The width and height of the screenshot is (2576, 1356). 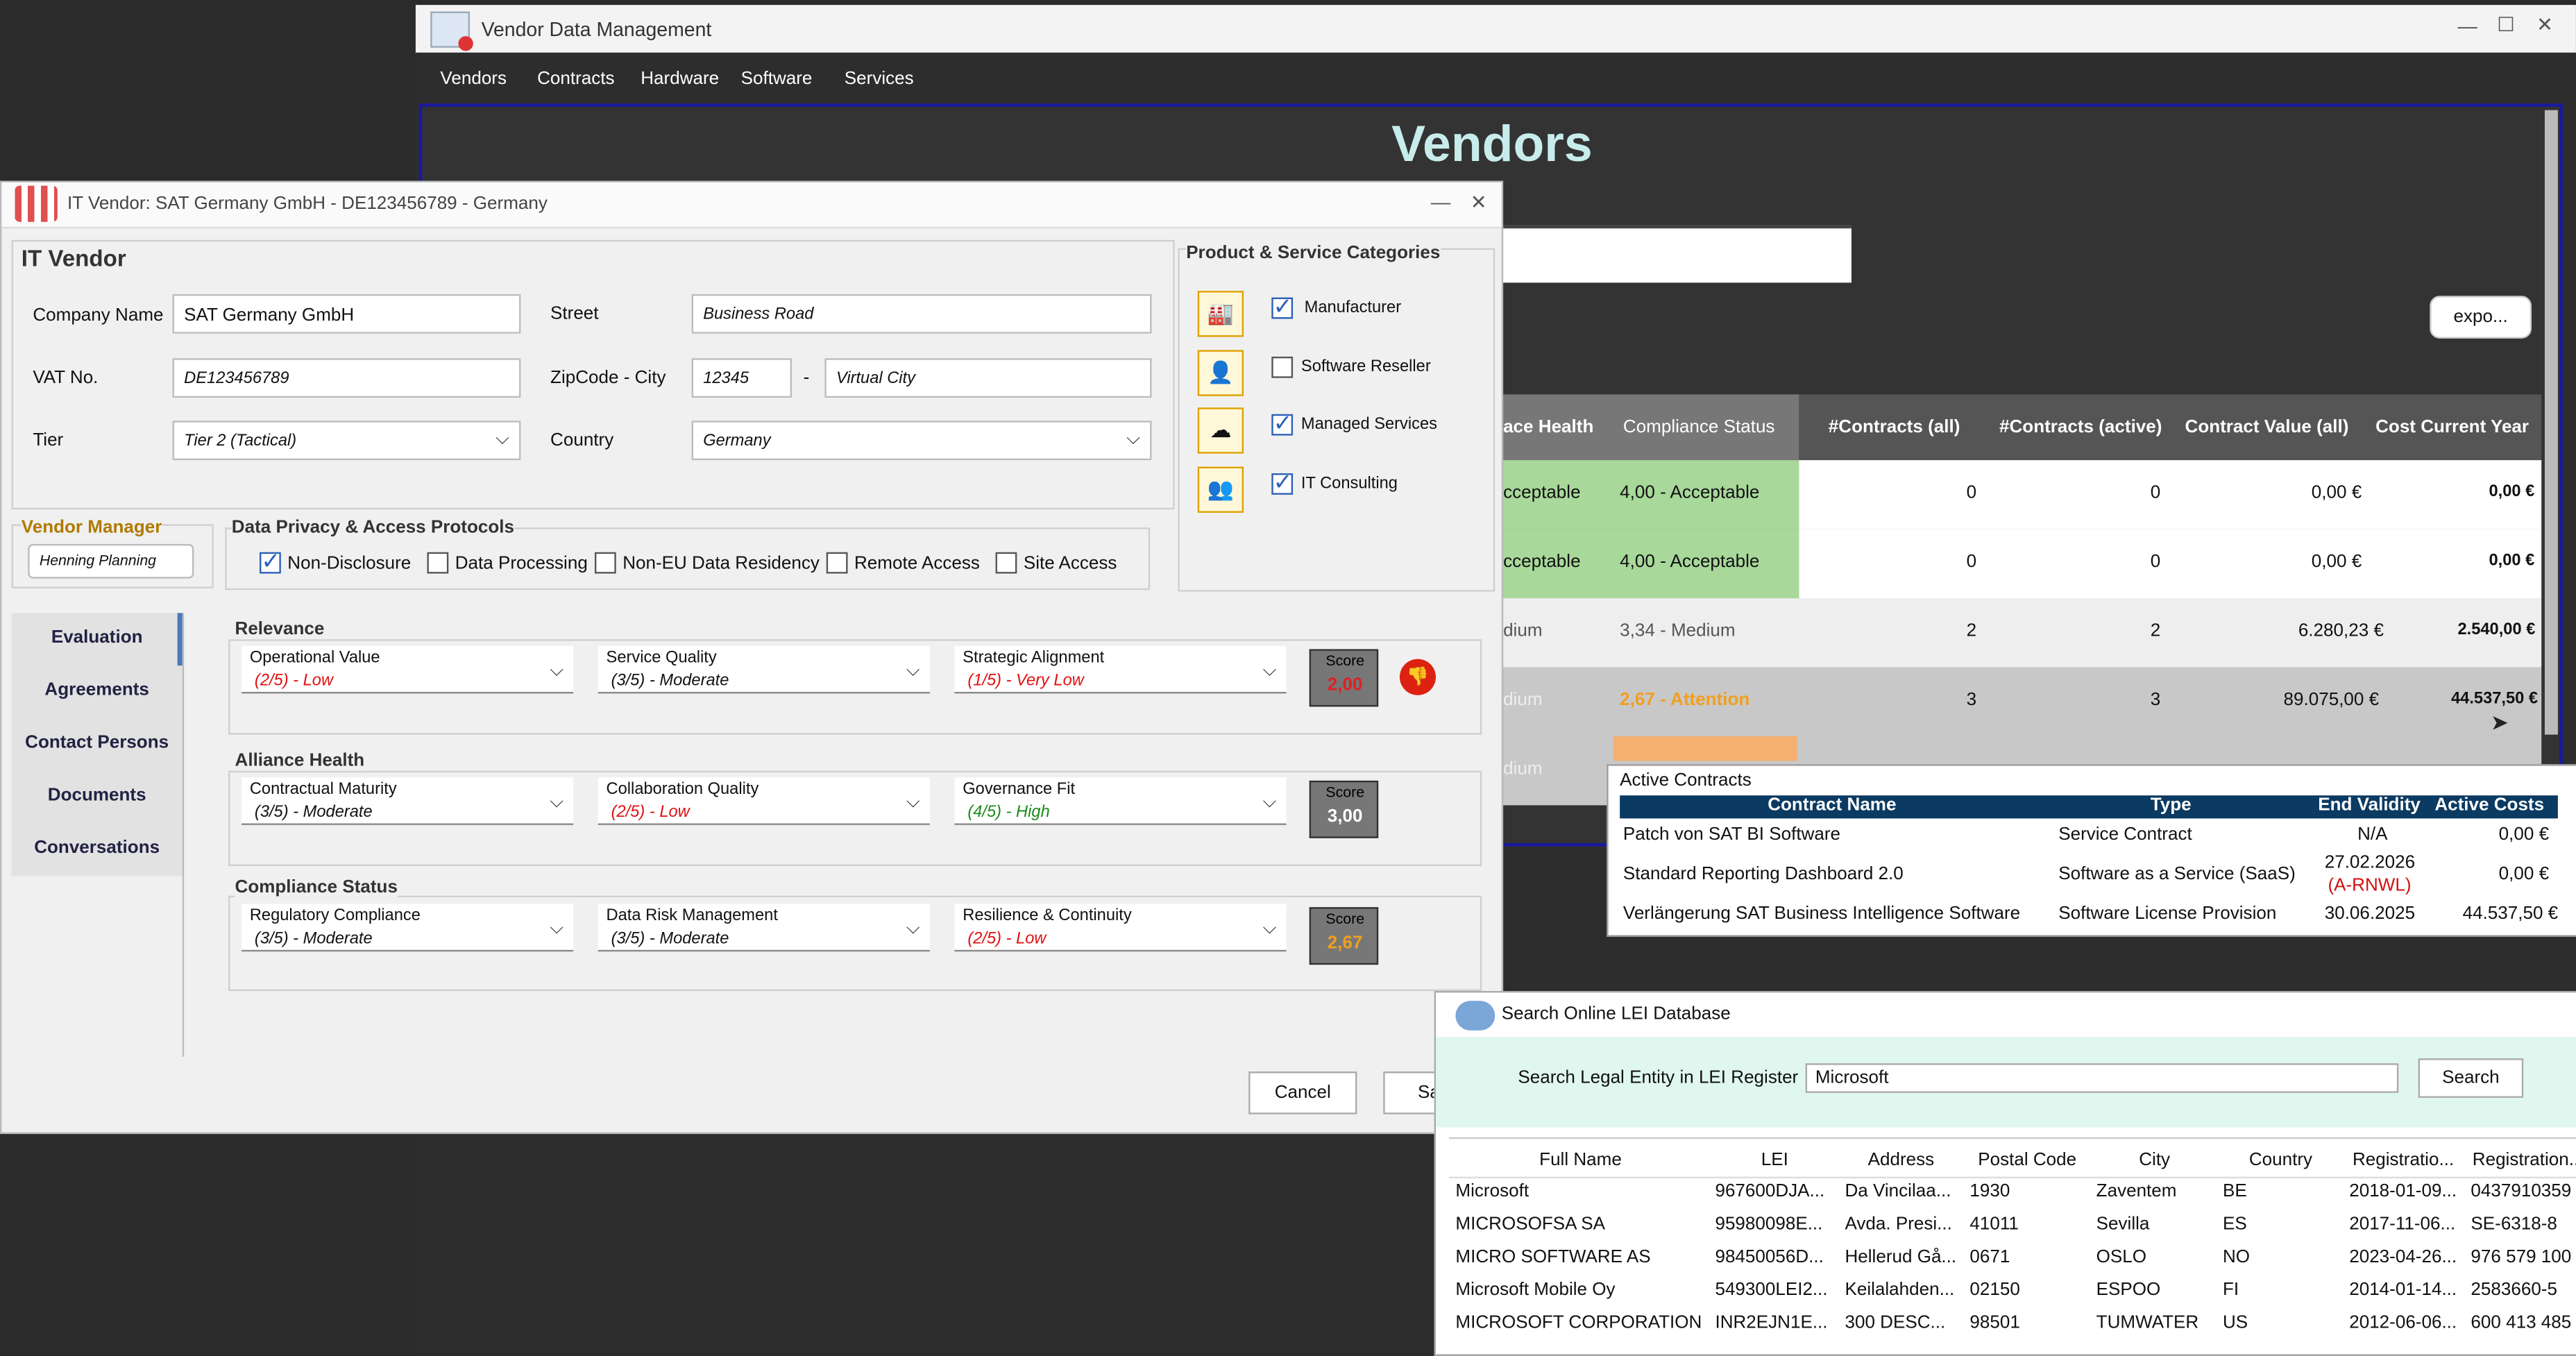 I want to click on lei-cell-name: Microsoft Mobile Oy, so click(x=1536, y=1290).